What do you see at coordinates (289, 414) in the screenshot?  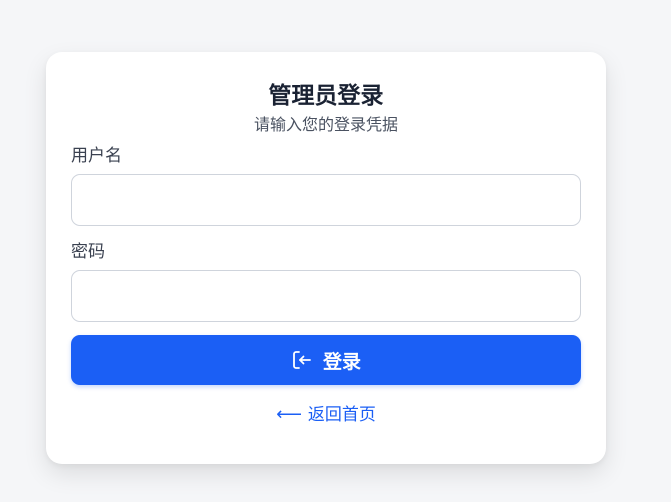 I see `arrow-left-icon: ⟵` at bounding box center [289, 414].